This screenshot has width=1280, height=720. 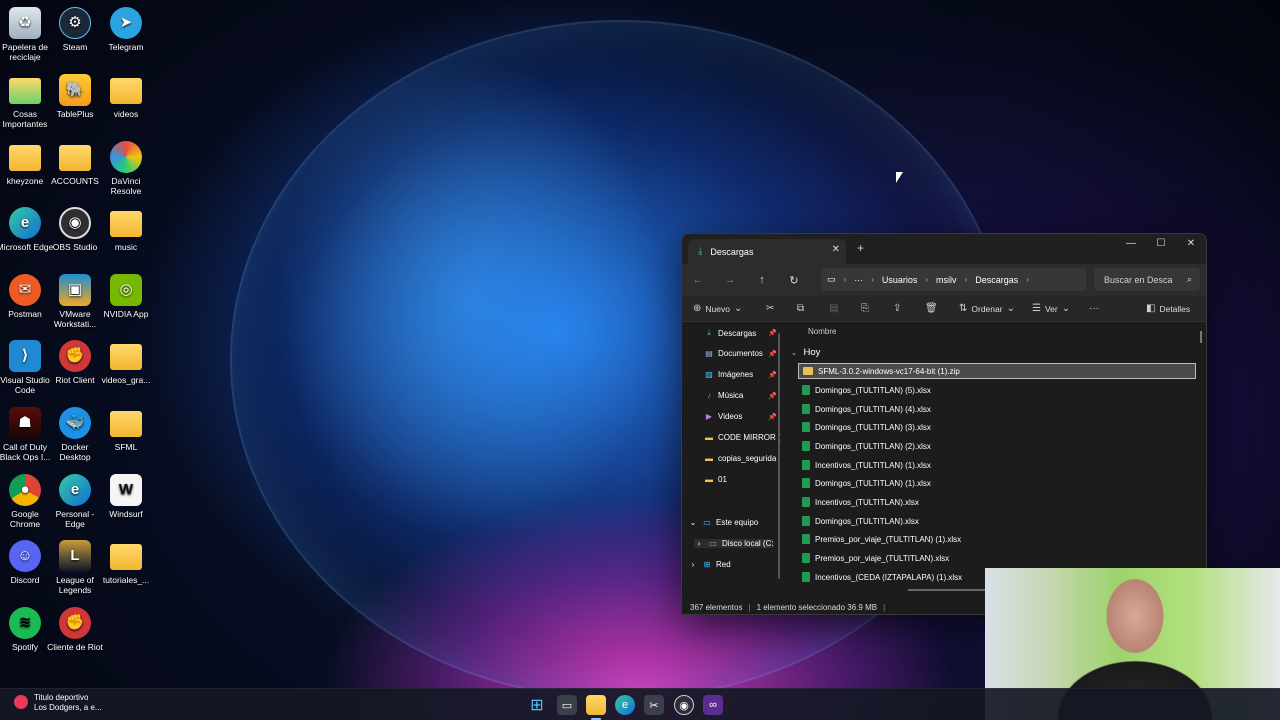 What do you see at coordinates (1161, 243) in the screenshot?
I see `maximize-button: ☐` at bounding box center [1161, 243].